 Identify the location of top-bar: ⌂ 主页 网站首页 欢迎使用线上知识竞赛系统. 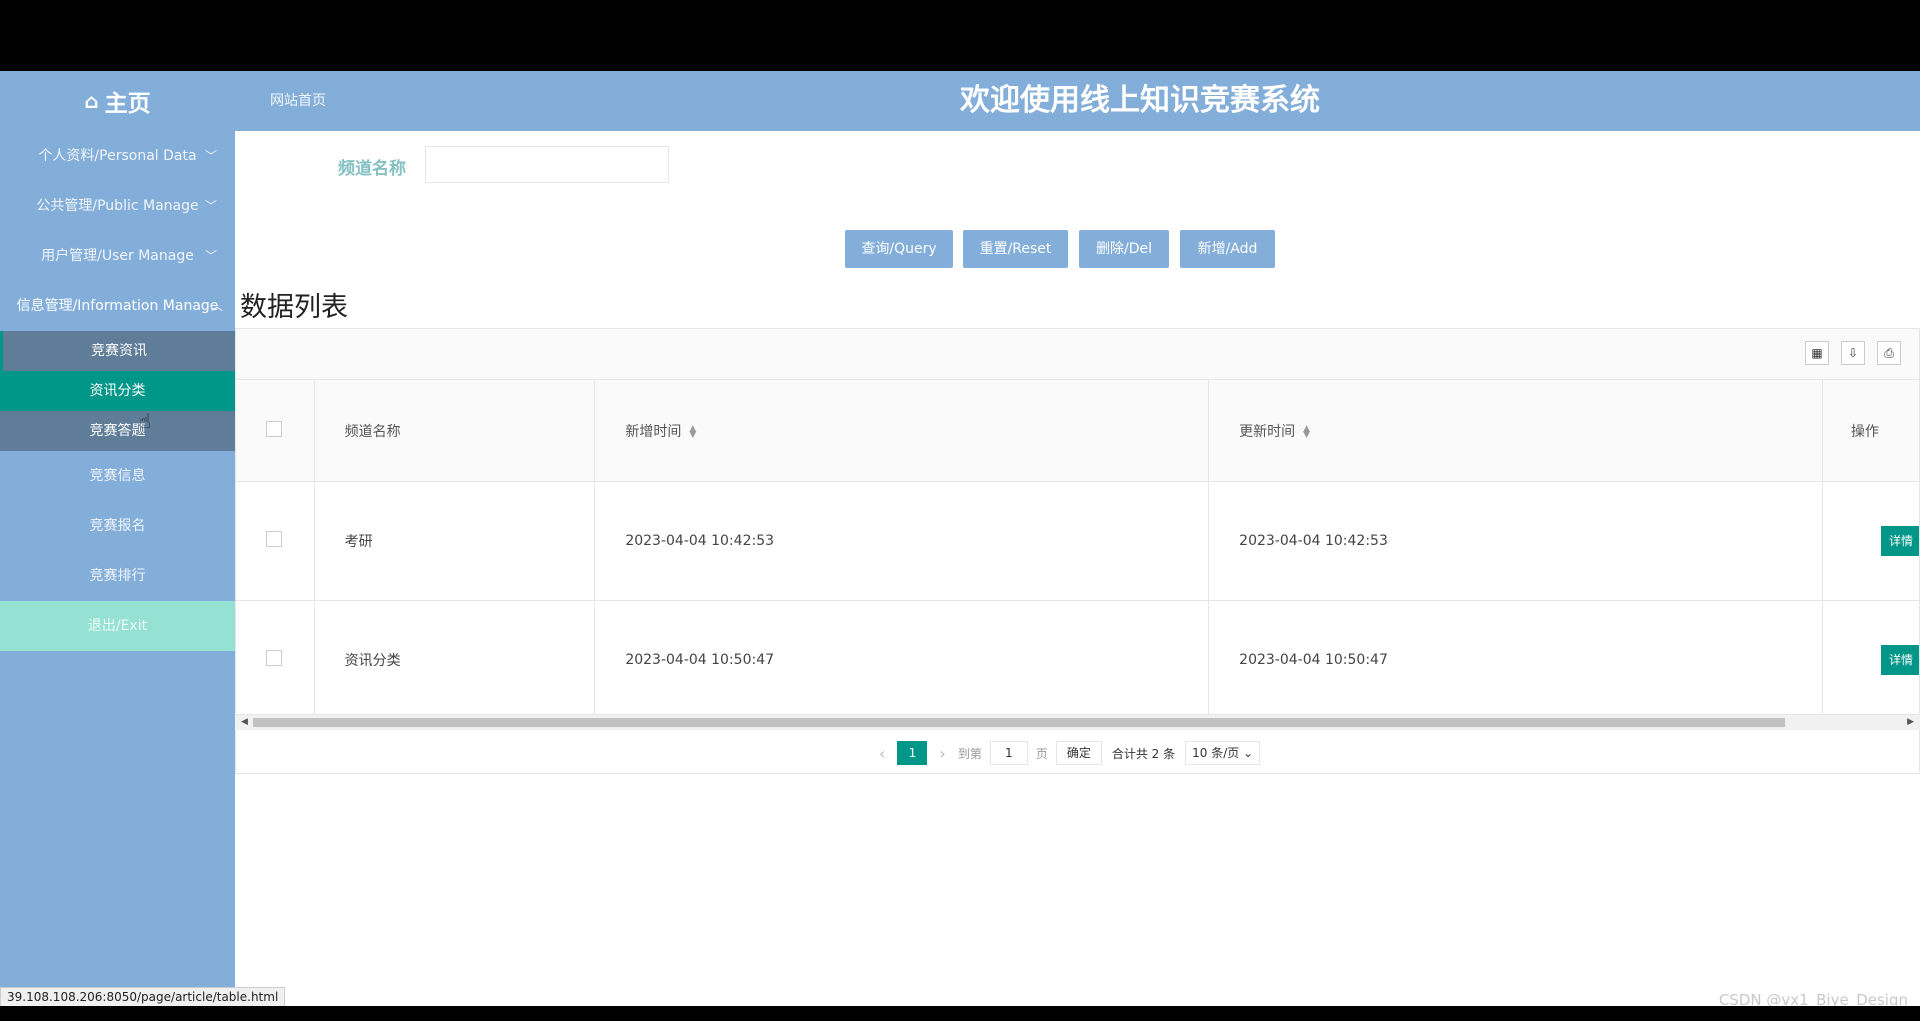
(960, 101).